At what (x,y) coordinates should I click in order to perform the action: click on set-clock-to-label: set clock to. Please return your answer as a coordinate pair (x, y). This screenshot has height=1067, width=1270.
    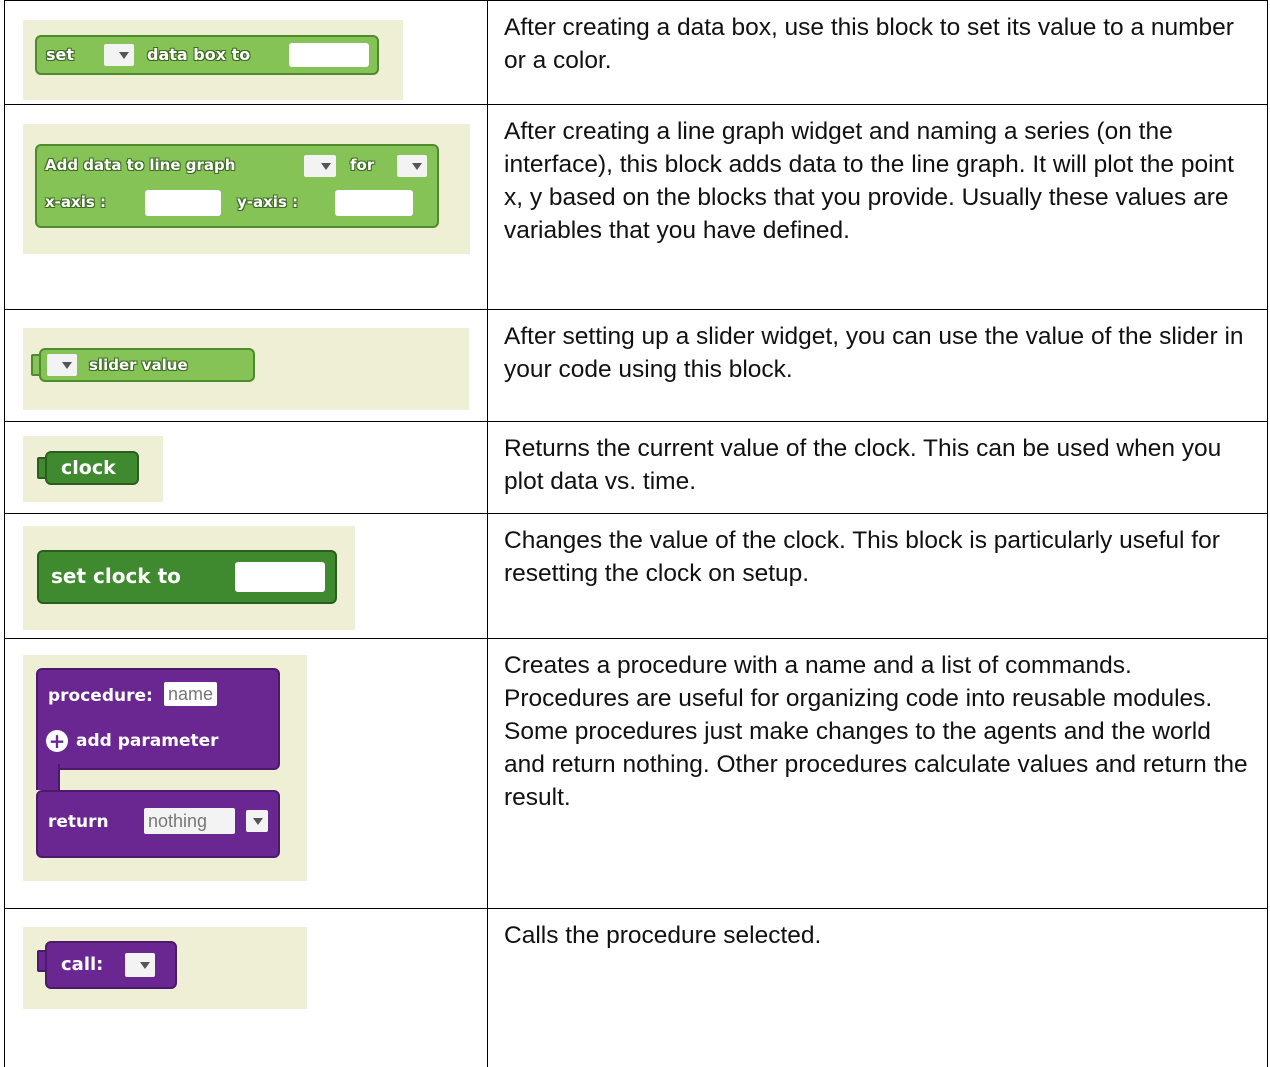
    Looking at the image, I should click on (116, 576).